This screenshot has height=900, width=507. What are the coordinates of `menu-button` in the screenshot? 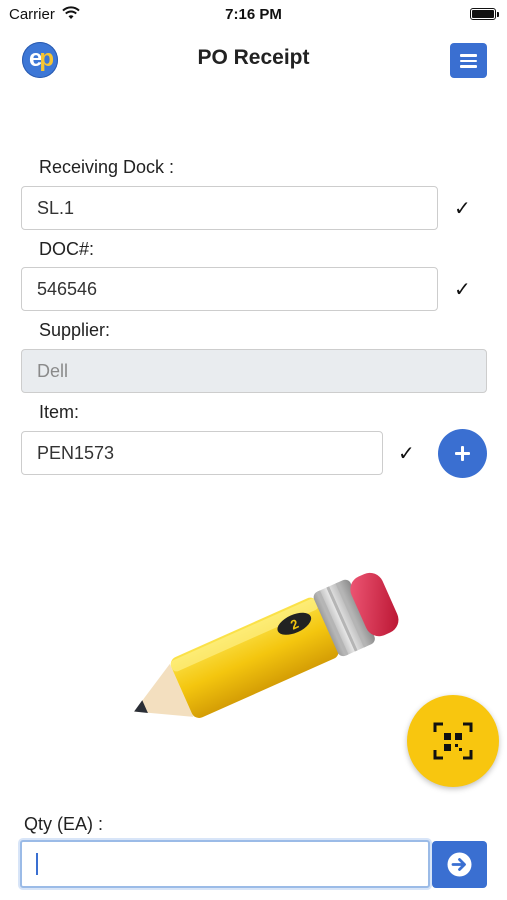 It's located at (468, 60).